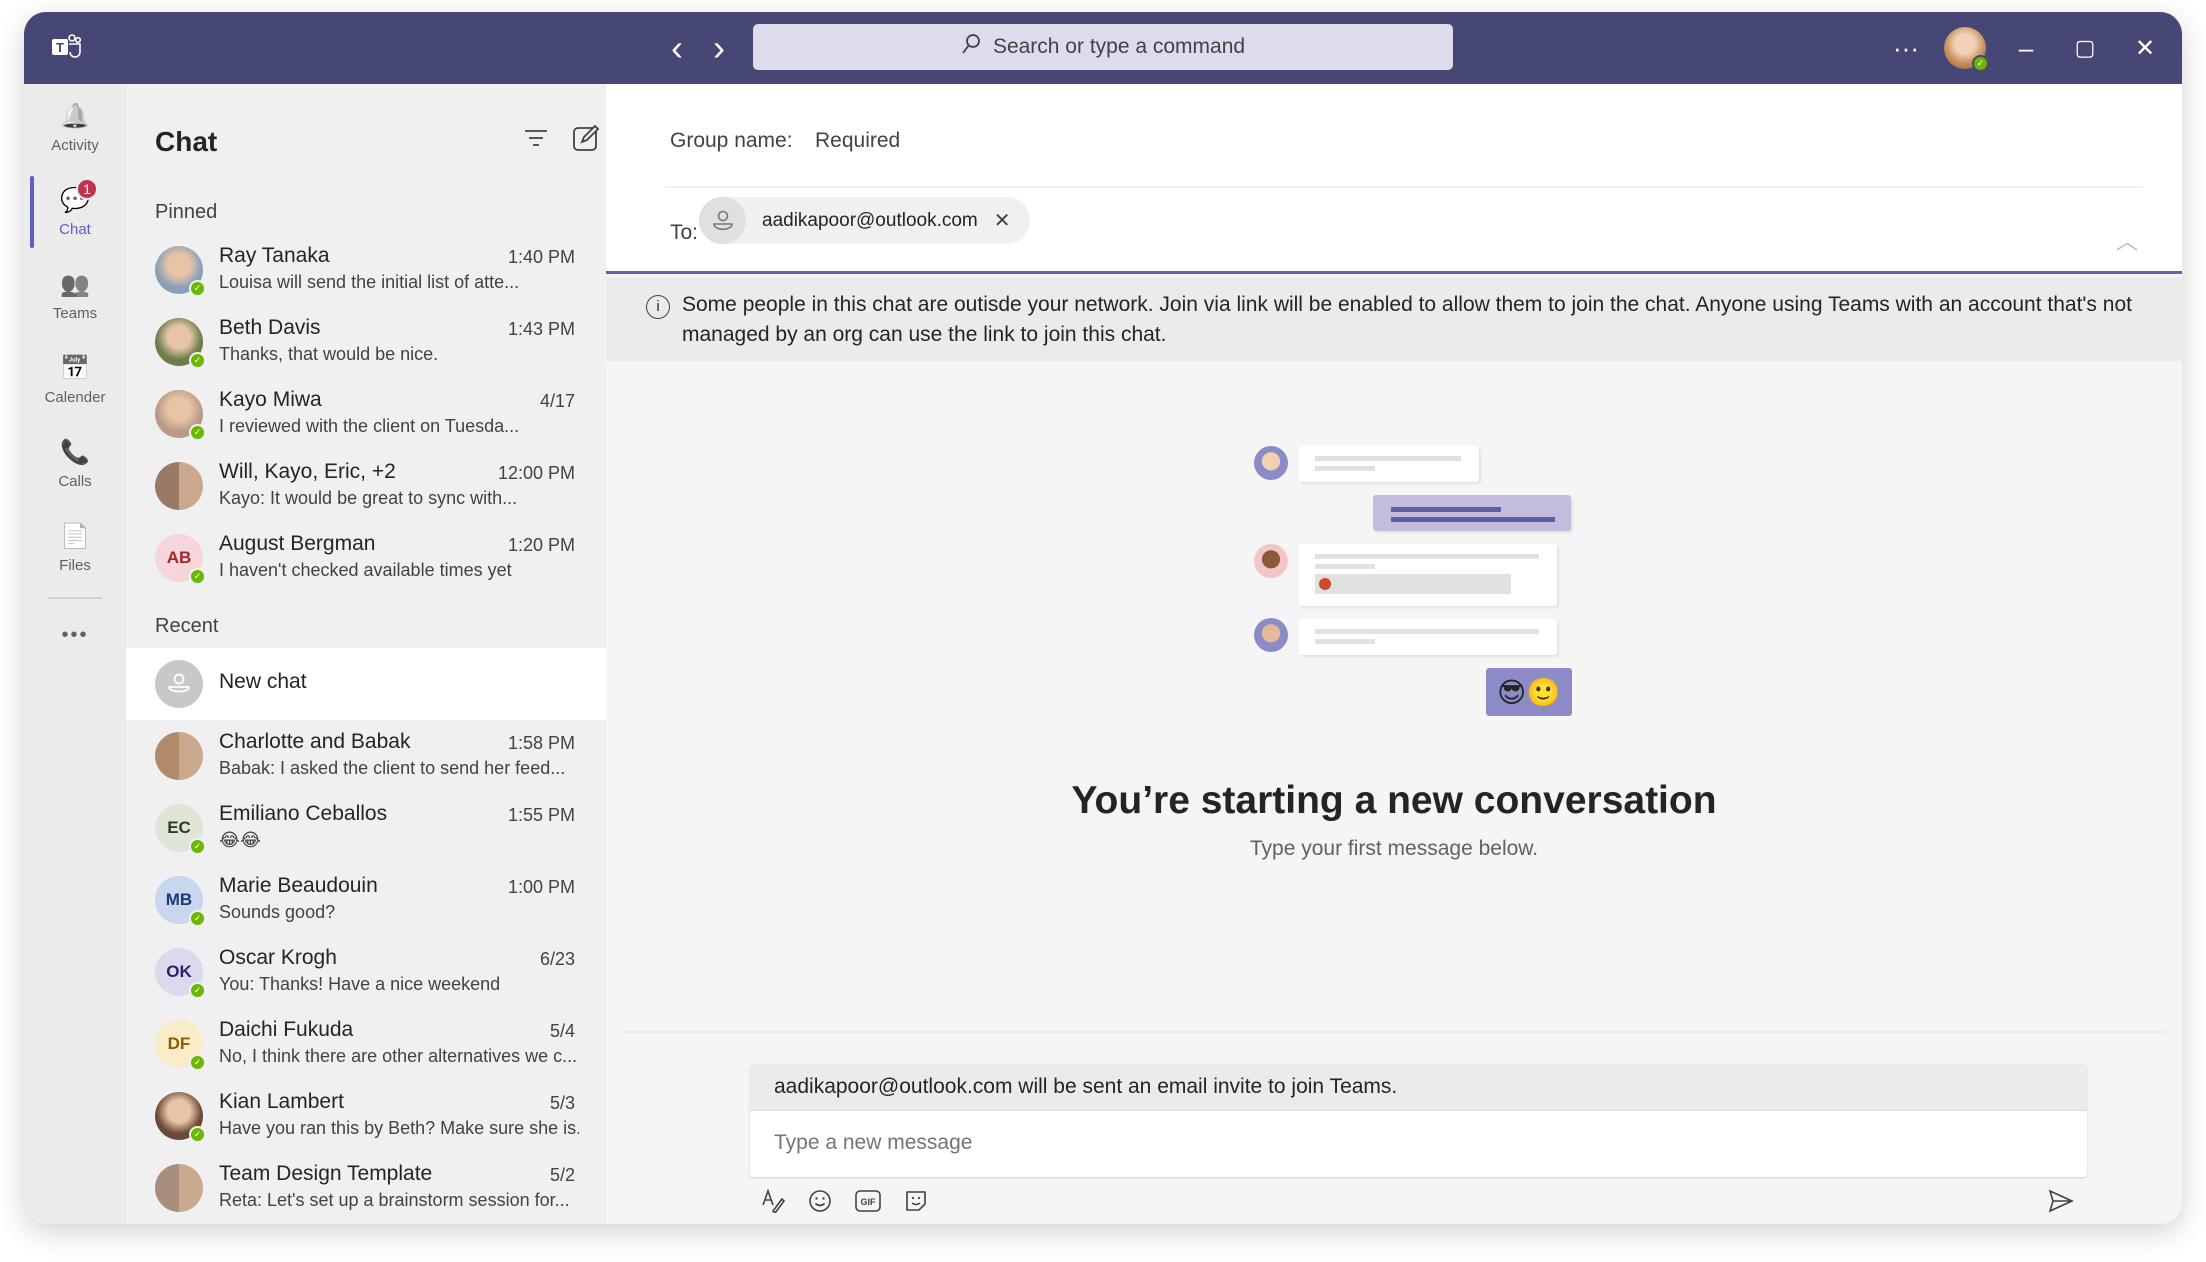  What do you see at coordinates (557, 959) in the screenshot?
I see `chat-time: 6/23` at bounding box center [557, 959].